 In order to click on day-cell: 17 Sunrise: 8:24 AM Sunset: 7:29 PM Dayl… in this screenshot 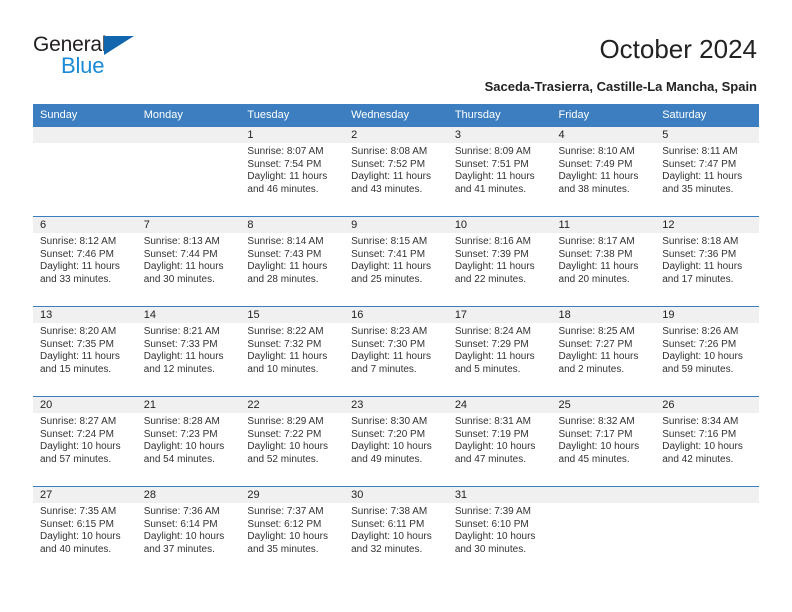, I will do `click(499, 351)`.